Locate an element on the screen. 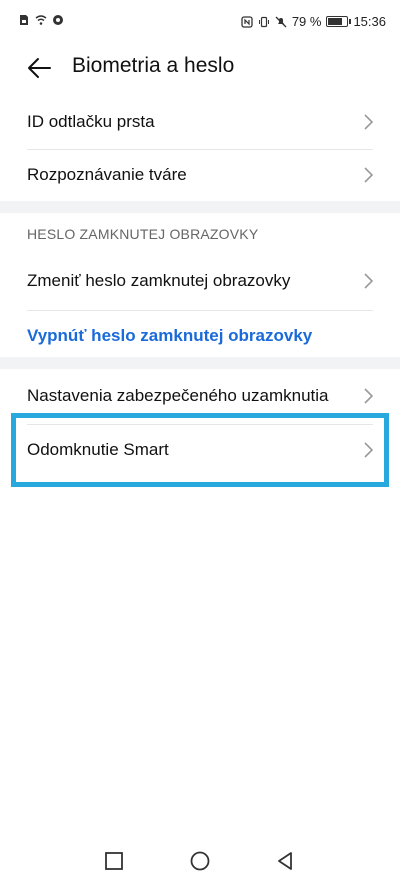  back-arrow-icon is located at coordinates (40, 68).